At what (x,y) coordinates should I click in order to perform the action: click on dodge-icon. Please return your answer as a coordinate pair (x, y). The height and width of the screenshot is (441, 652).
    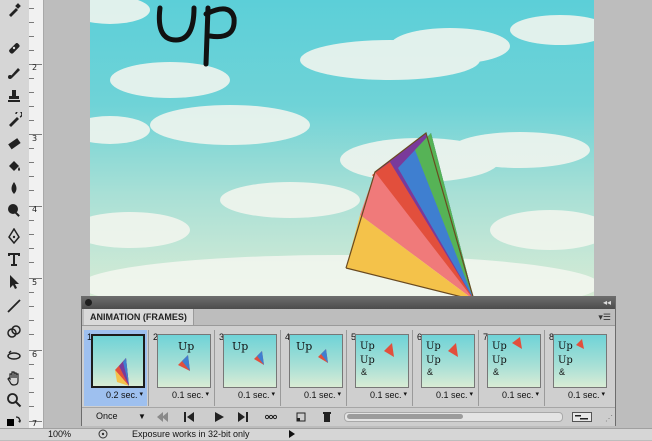
    Looking at the image, I should click on (14, 210).